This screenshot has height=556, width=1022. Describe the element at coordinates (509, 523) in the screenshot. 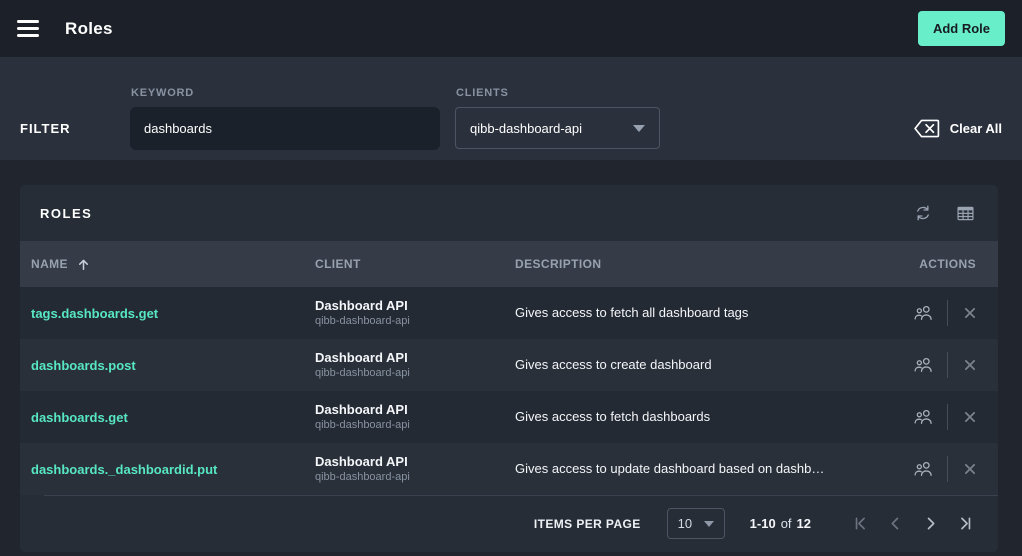

I see `pagination-bar: ITEMS PER PAGE 10 1-10 of 12` at that location.